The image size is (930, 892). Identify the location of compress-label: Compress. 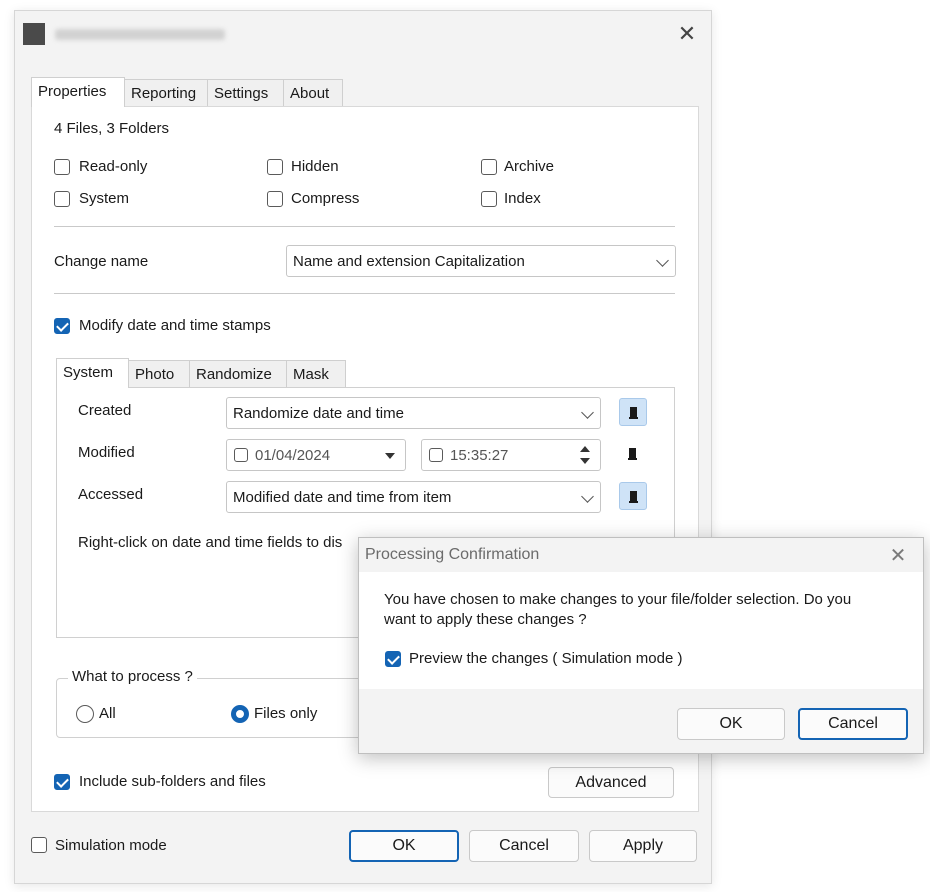
(325, 198).